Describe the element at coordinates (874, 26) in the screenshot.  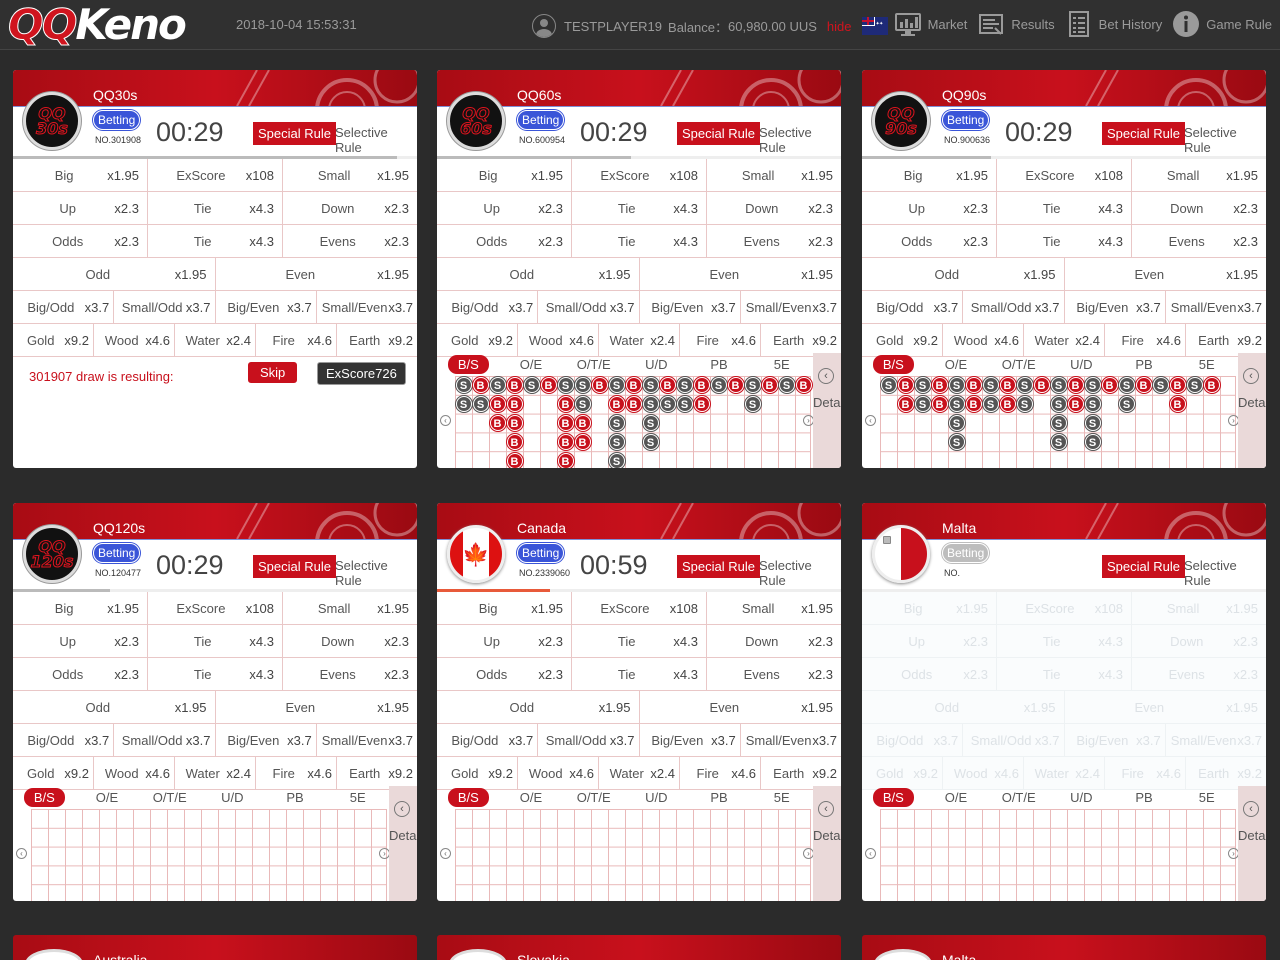
I see `australia-flag-icon` at that location.